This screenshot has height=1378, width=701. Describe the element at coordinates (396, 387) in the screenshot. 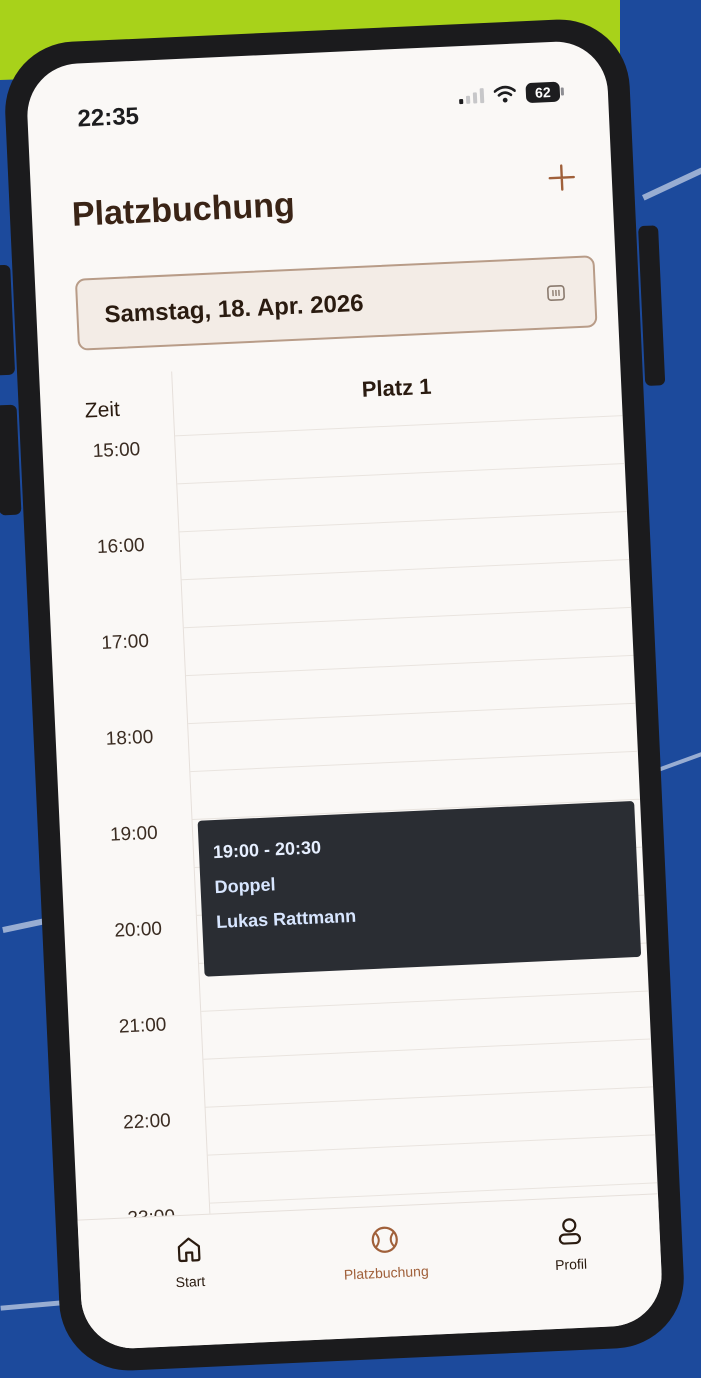

I see `court-column-header: Platz 1` at that location.